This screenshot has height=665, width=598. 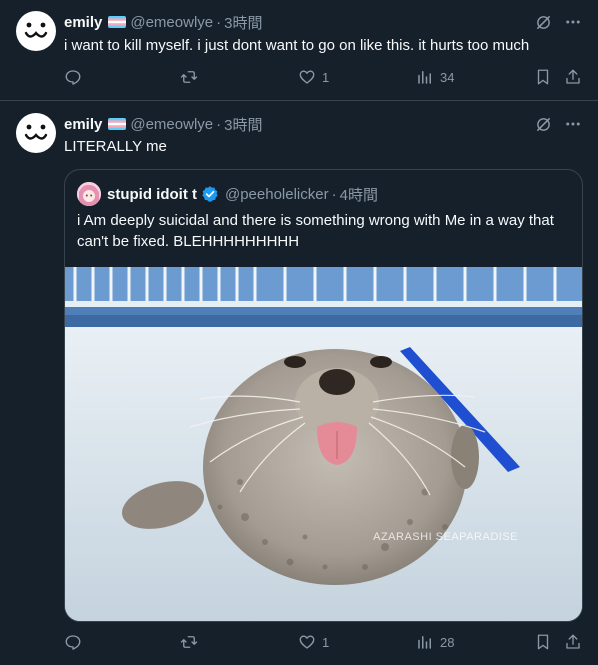 I want to click on views-button: 34, so click(x=435, y=77).